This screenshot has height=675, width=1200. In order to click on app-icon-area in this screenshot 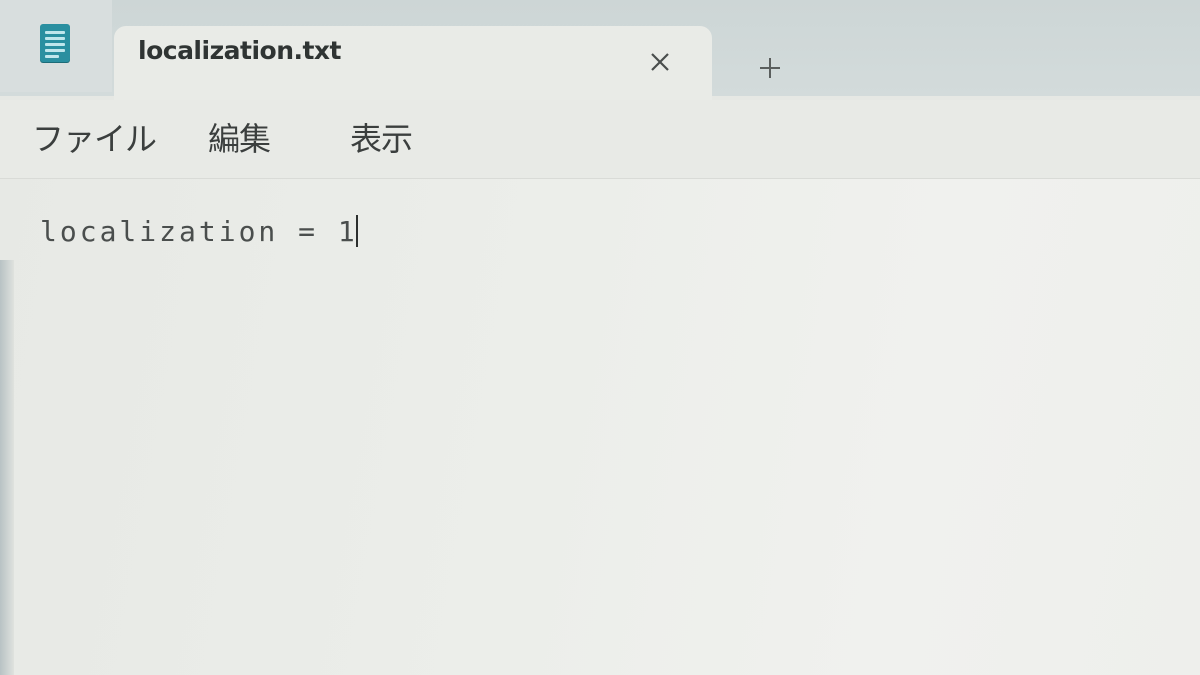, I will do `click(56, 46)`.